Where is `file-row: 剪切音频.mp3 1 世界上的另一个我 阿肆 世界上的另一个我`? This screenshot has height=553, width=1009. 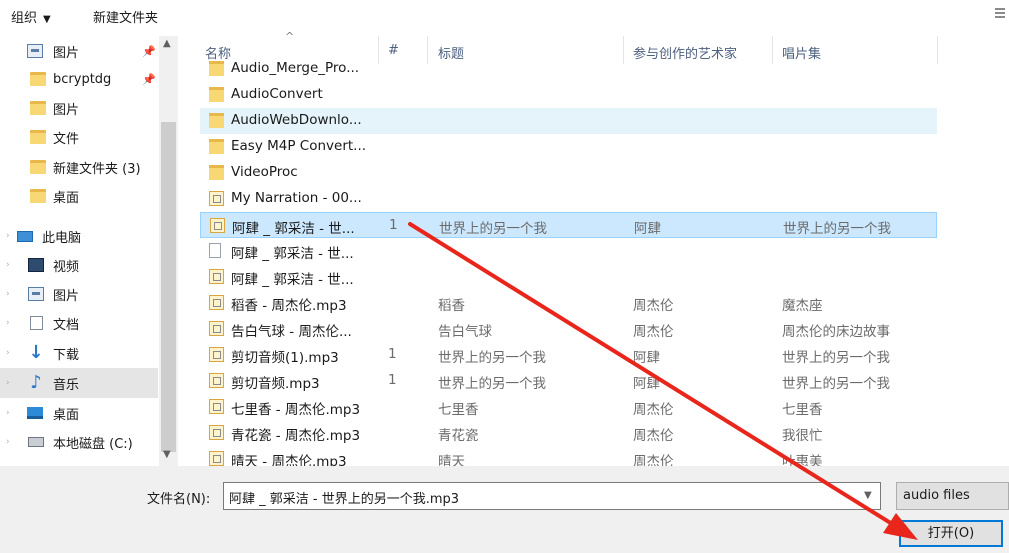 file-row: 剪切音频.mp3 1 世界上的另一个我 阿肆 世界上的另一个我 is located at coordinates (568, 381).